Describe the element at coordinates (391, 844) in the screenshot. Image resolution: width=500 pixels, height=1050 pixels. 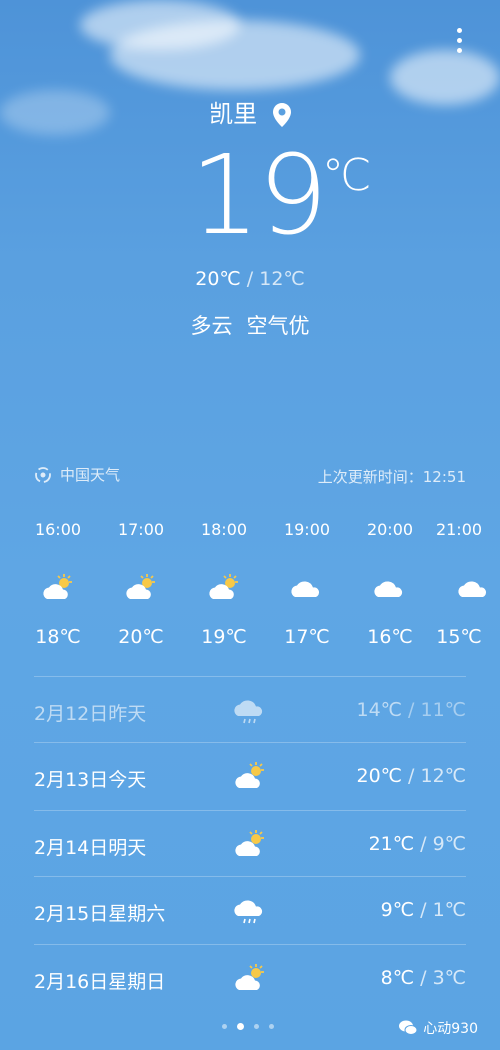
I see `day-high: 21℃` at that location.